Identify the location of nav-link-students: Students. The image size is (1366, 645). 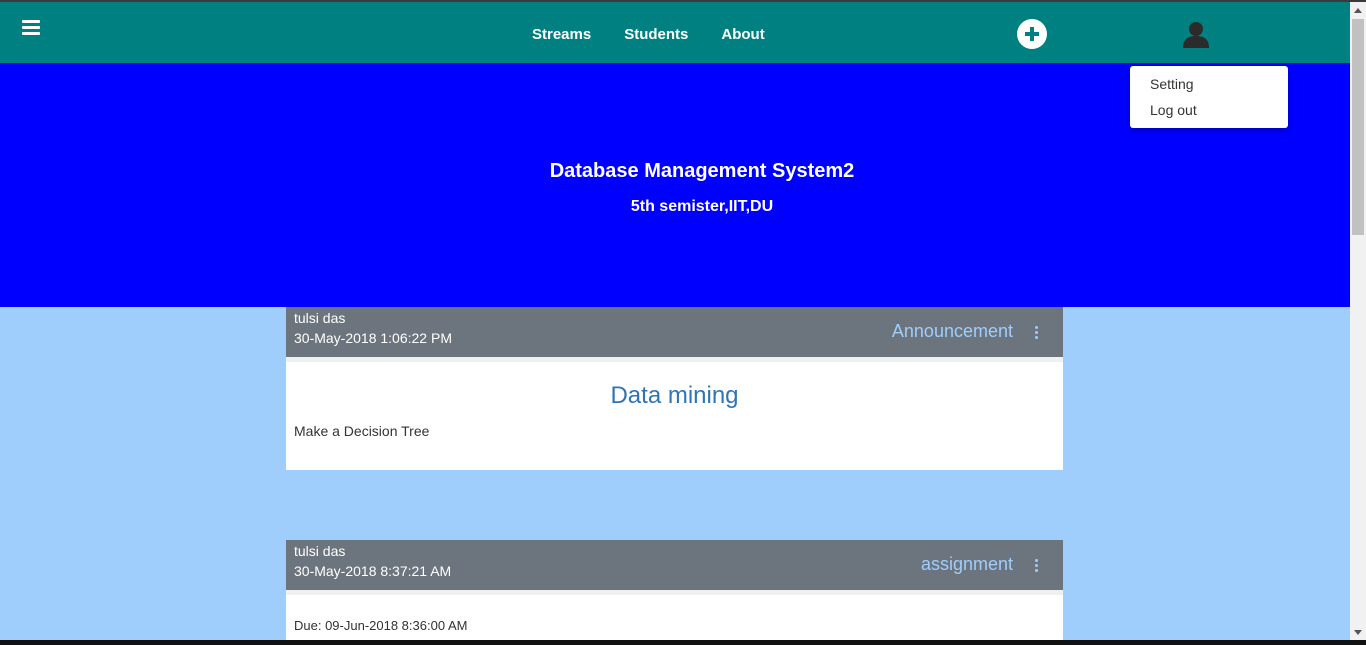
(656, 34).